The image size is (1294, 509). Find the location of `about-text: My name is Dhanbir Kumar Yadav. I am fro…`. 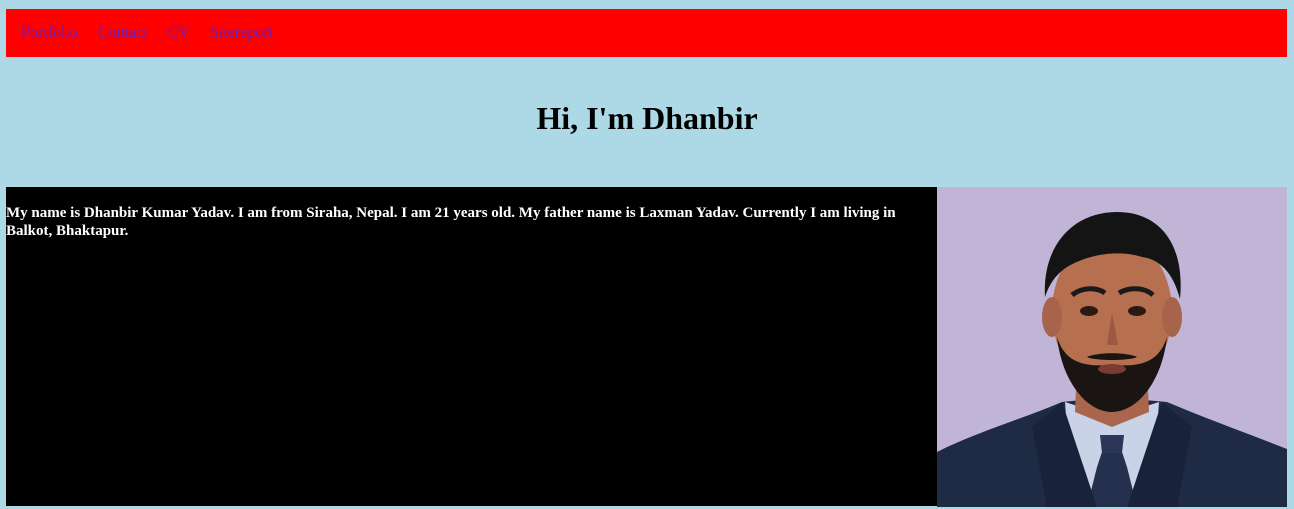

about-text: My name is Dhanbir Kumar Yadav. I am fro… is located at coordinates (451, 222).